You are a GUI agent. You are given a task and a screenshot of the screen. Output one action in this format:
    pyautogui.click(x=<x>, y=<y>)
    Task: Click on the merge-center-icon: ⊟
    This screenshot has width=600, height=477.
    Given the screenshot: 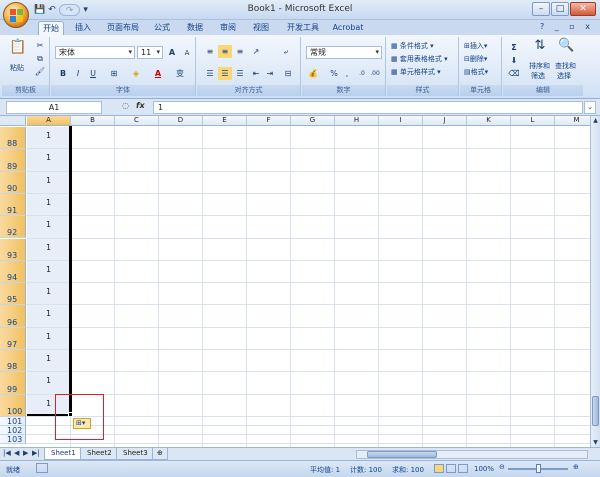 What is the action you would take?
    pyautogui.click(x=288, y=73)
    